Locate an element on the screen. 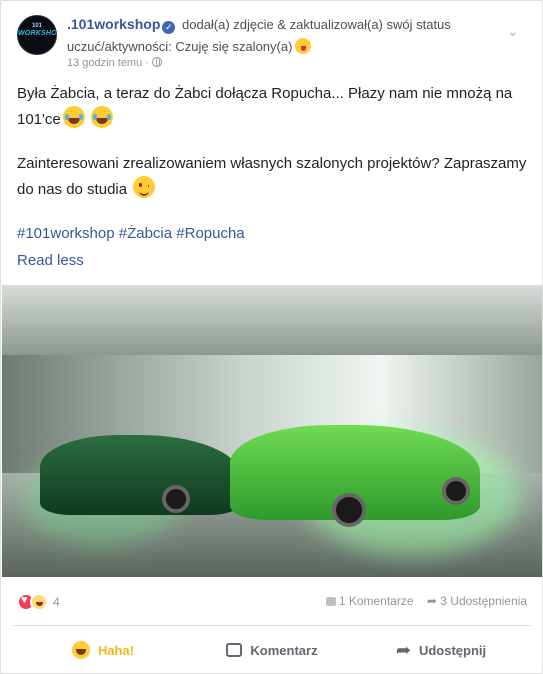 This screenshot has width=543, height=674. reactions-bar: 4 1 Komentarze ➦ 3 Udostępnienia is located at coordinates (272, 602).